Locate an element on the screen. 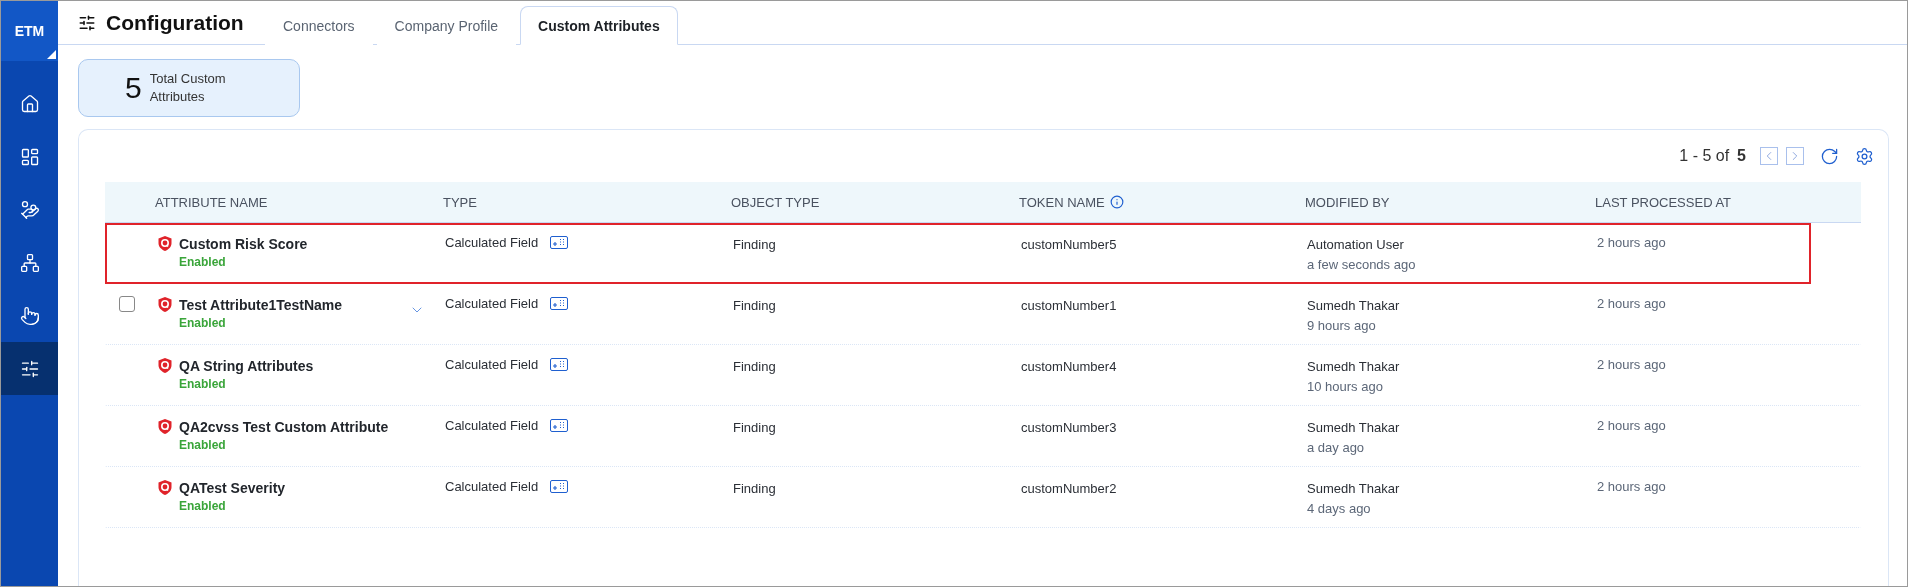  column-header: ATTRIBUTE NAME is located at coordinates (211, 202).